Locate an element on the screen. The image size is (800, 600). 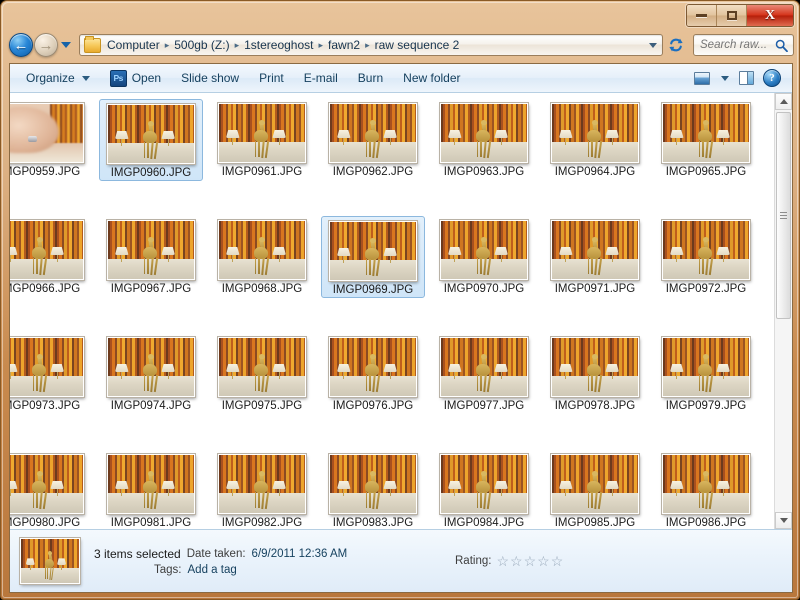
file-item: IMGP0967.JPG is located at coordinates (151, 256).